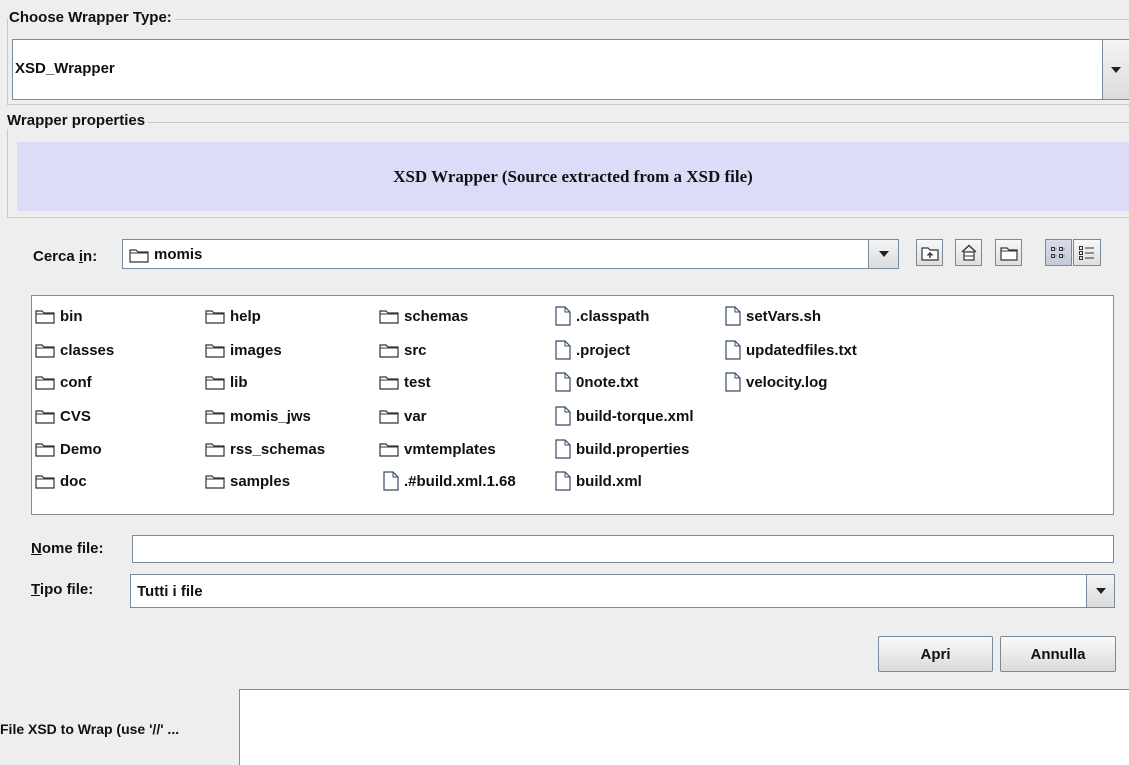 The width and height of the screenshot is (1129, 765). Describe the element at coordinates (61, 481) in the screenshot. I see `list-item: doc` at that location.